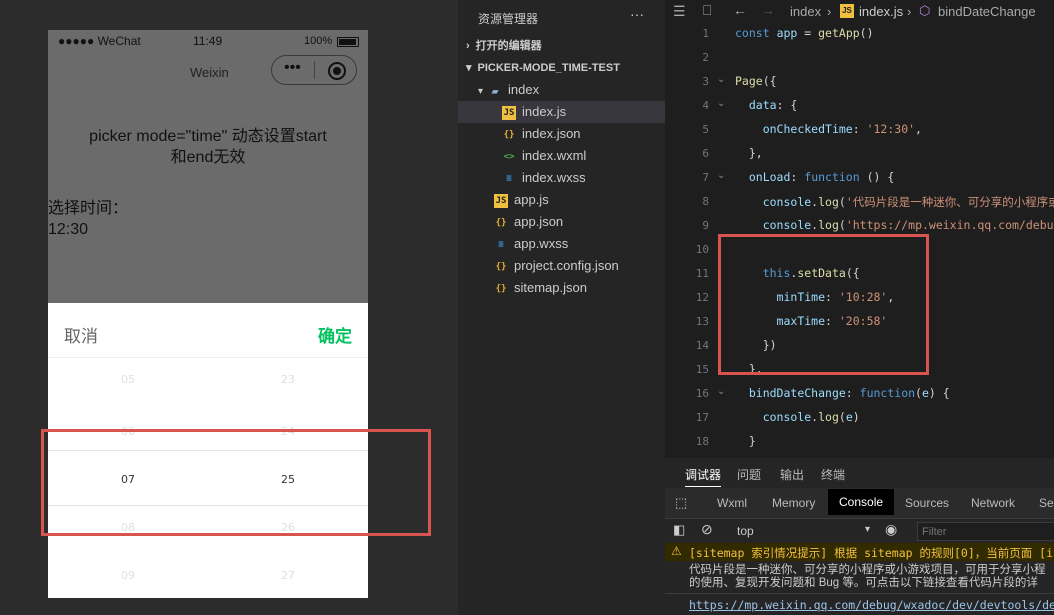  I want to click on more-dots-icon: •••, so click(292, 68).